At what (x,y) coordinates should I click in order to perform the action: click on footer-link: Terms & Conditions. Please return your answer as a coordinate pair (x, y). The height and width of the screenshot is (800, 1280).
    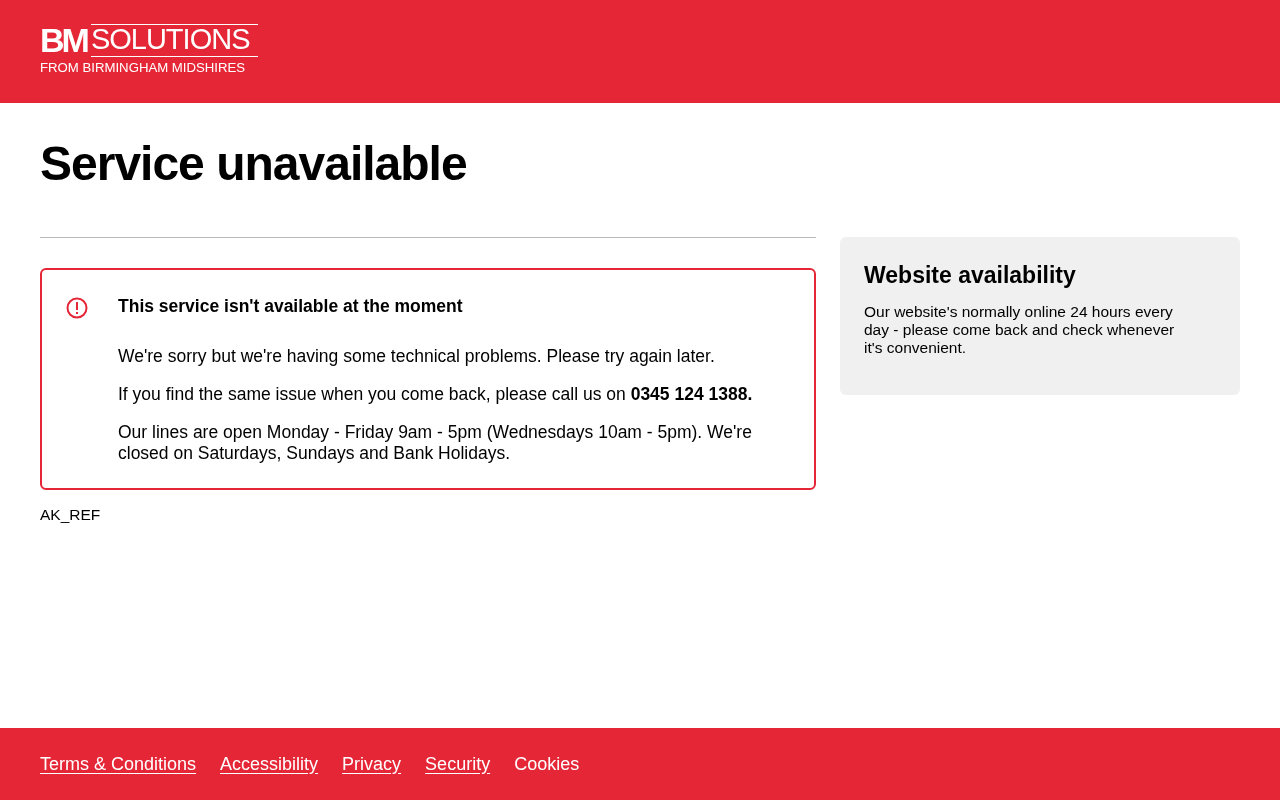
    Looking at the image, I should click on (118, 764).